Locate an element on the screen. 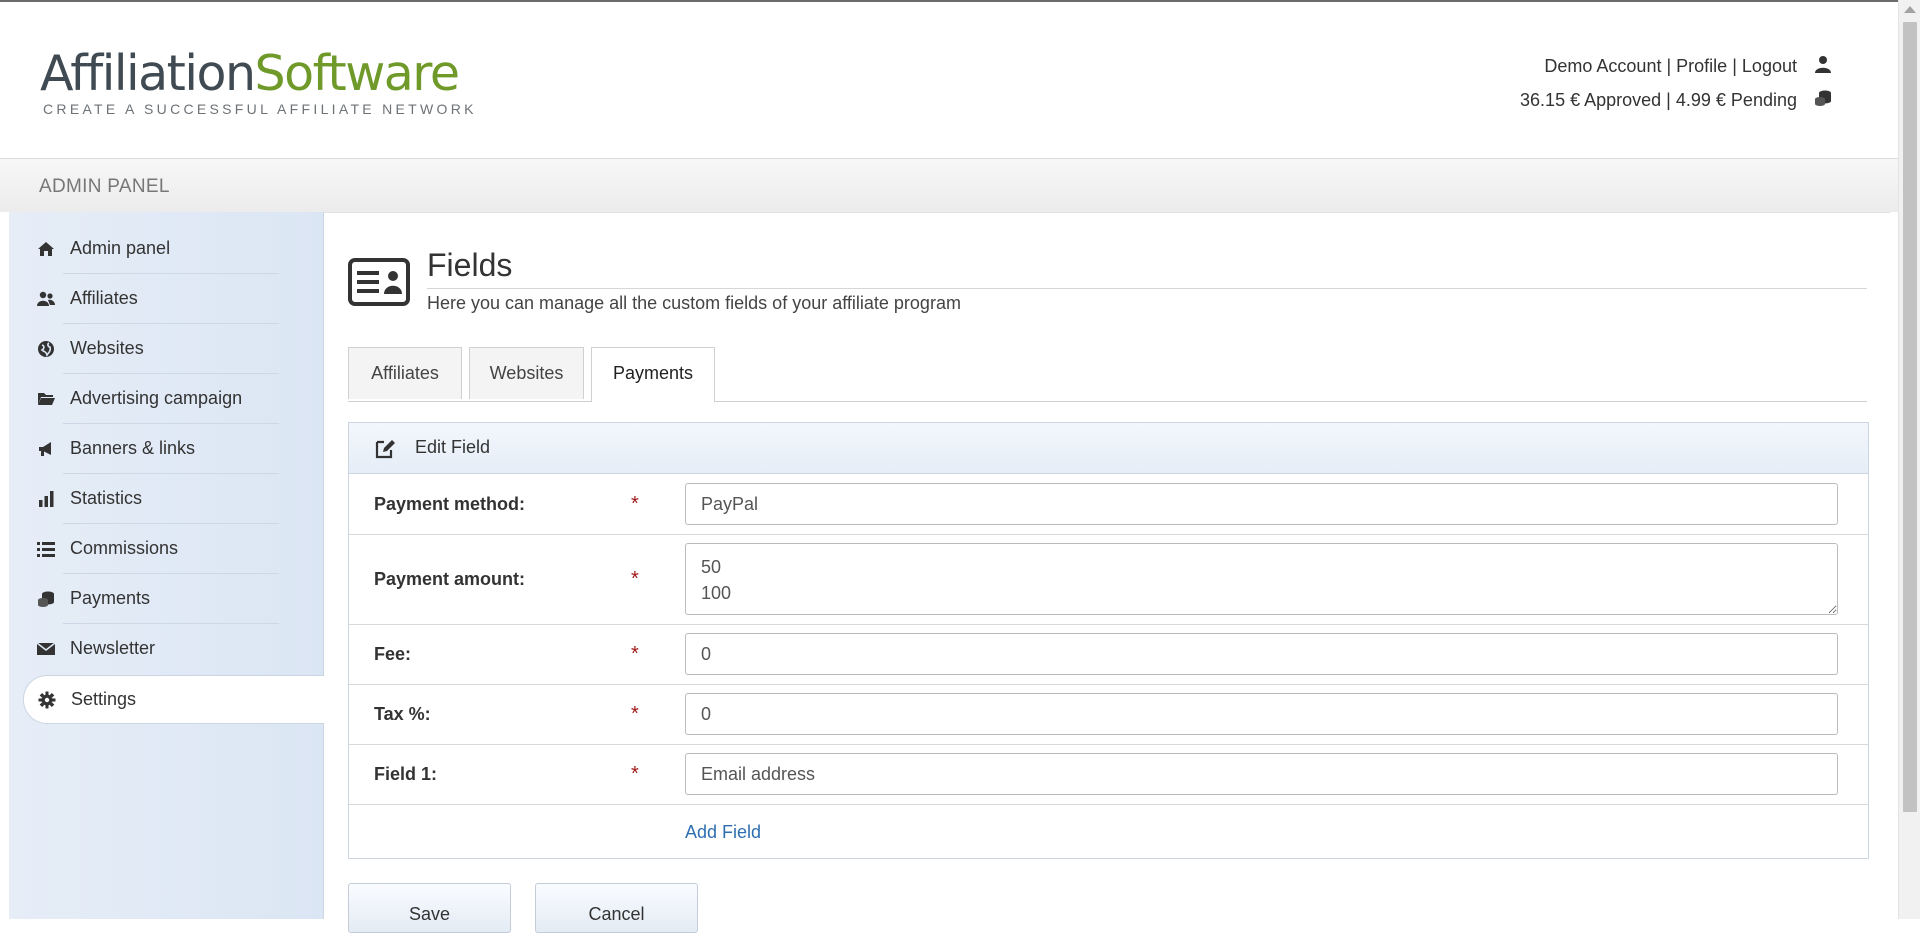  fee-input is located at coordinates (1261, 654).